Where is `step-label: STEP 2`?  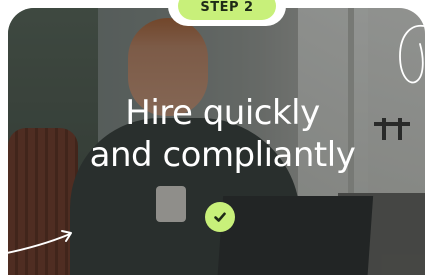 step-label: STEP 2 is located at coordinates (227, 7).